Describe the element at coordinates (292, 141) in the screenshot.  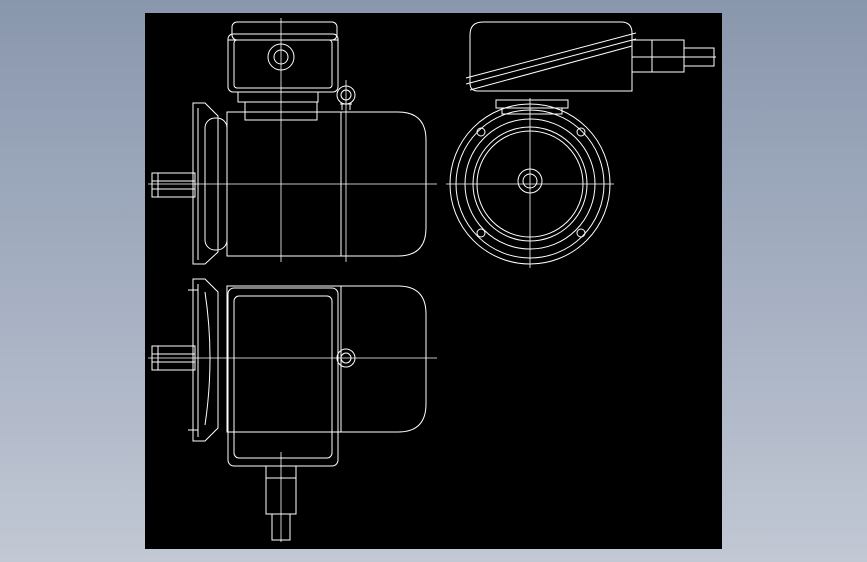
I see `front-view` at that location.